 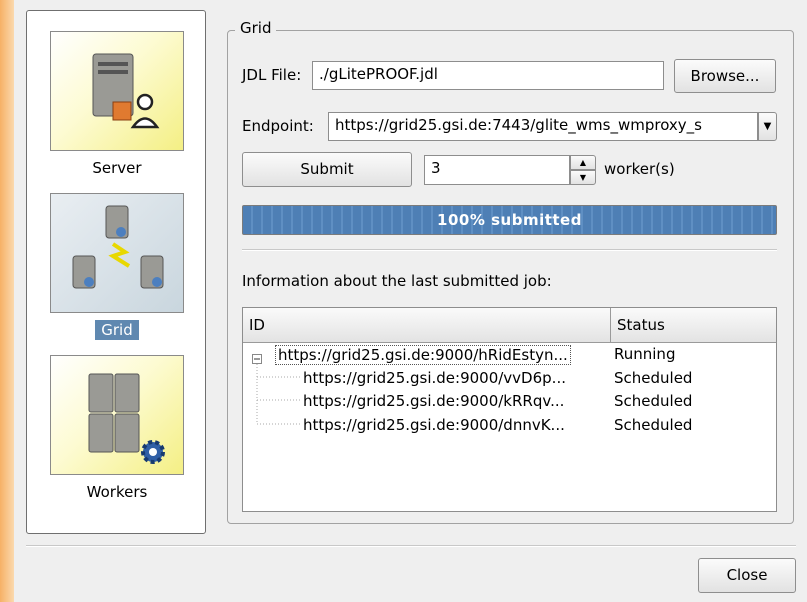 I want to click on grid-servers-icon, so click(x=117, y=253).